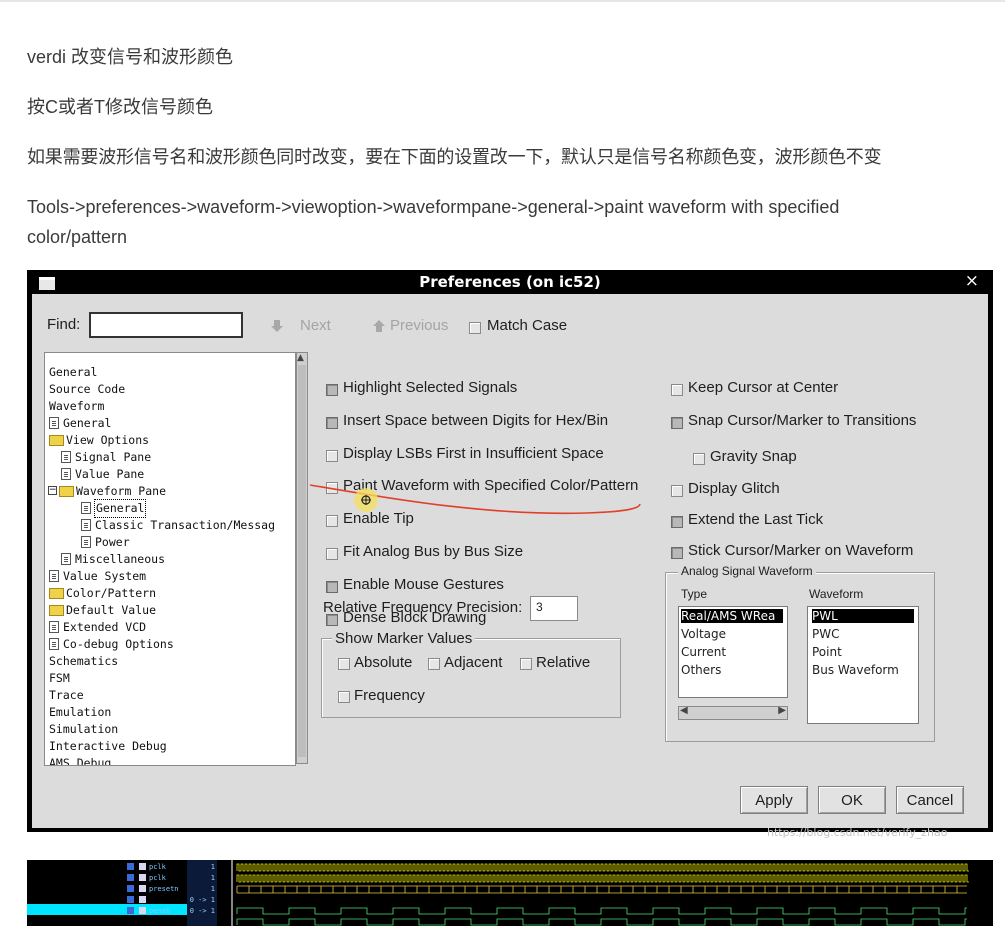 The width and height of the screenshot is (1005, 926). I want to click on article-line-4b: color/pattern, so click(77, 237).